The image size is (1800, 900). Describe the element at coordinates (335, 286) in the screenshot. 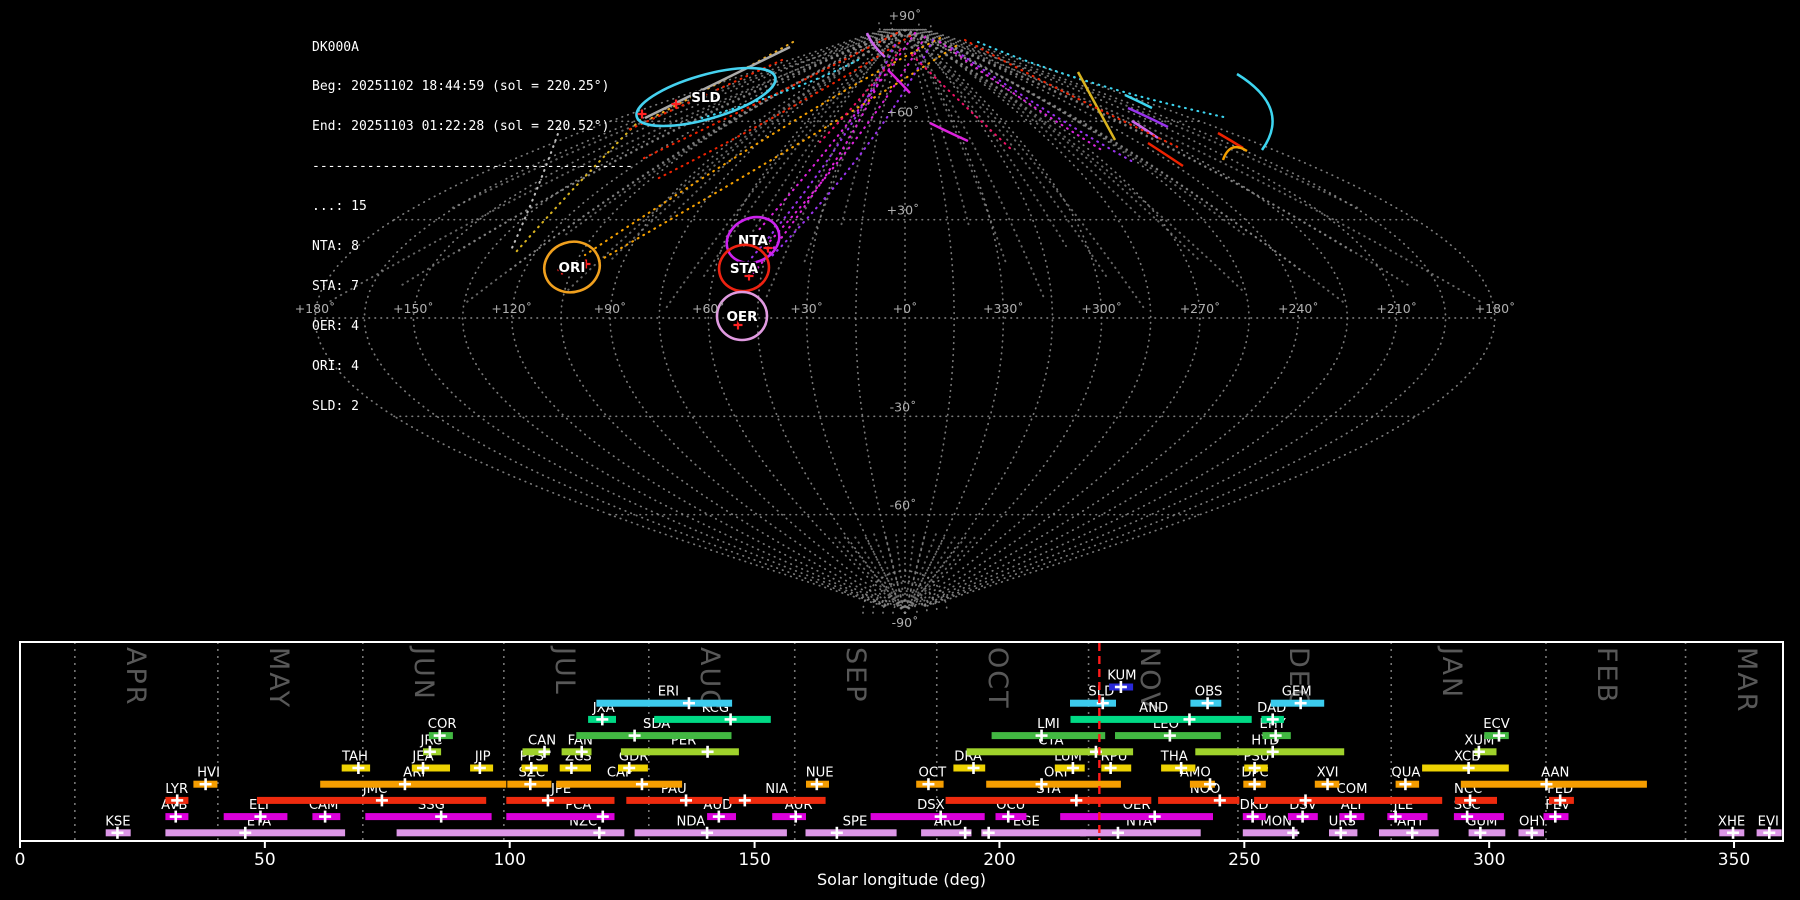

I see `count-sta: STA: 7` at that location.